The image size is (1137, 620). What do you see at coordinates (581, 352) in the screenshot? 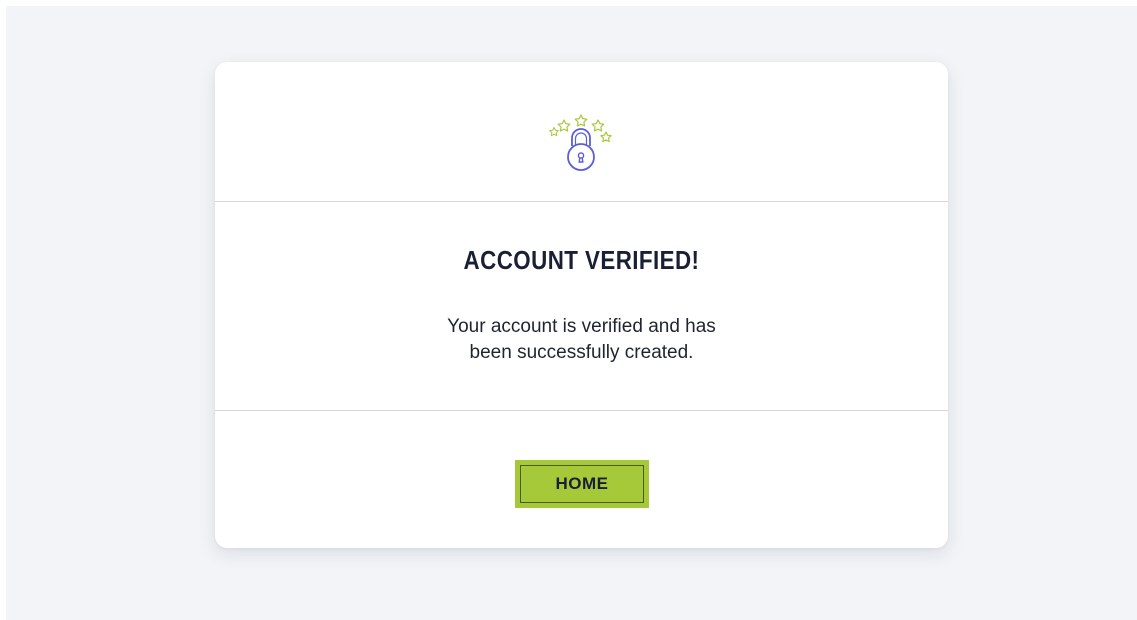
I see `message-line-2: been successfully created.` at bounding box center [581, 352].